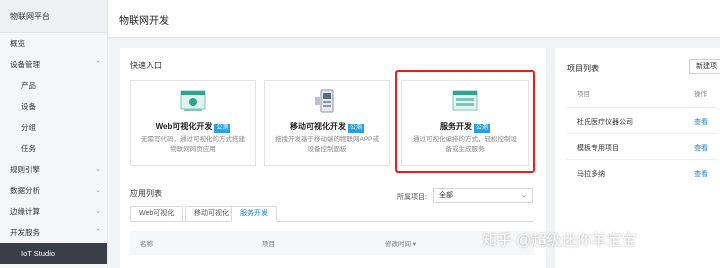 The image size is (720, 268). I want to click on sidebar-item: 数据分析 ⌄, so click(53, 190).